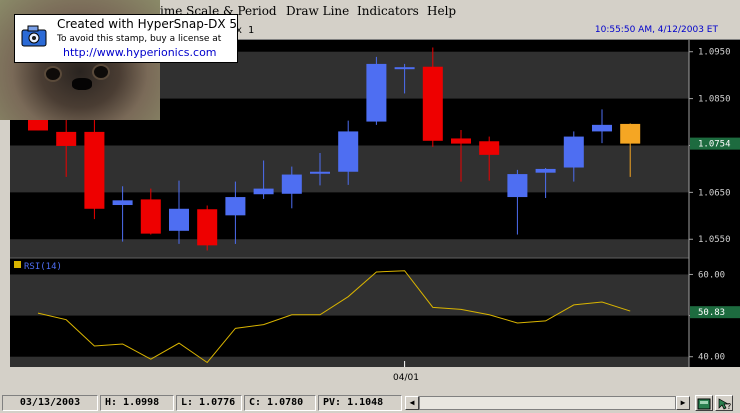 The height and width of the screenshot is (413, 740). What do you see at coordinates (711, 313) in the screenshot?
I see `rsi-last-label: 50.83` at bounding box center [711, 313].